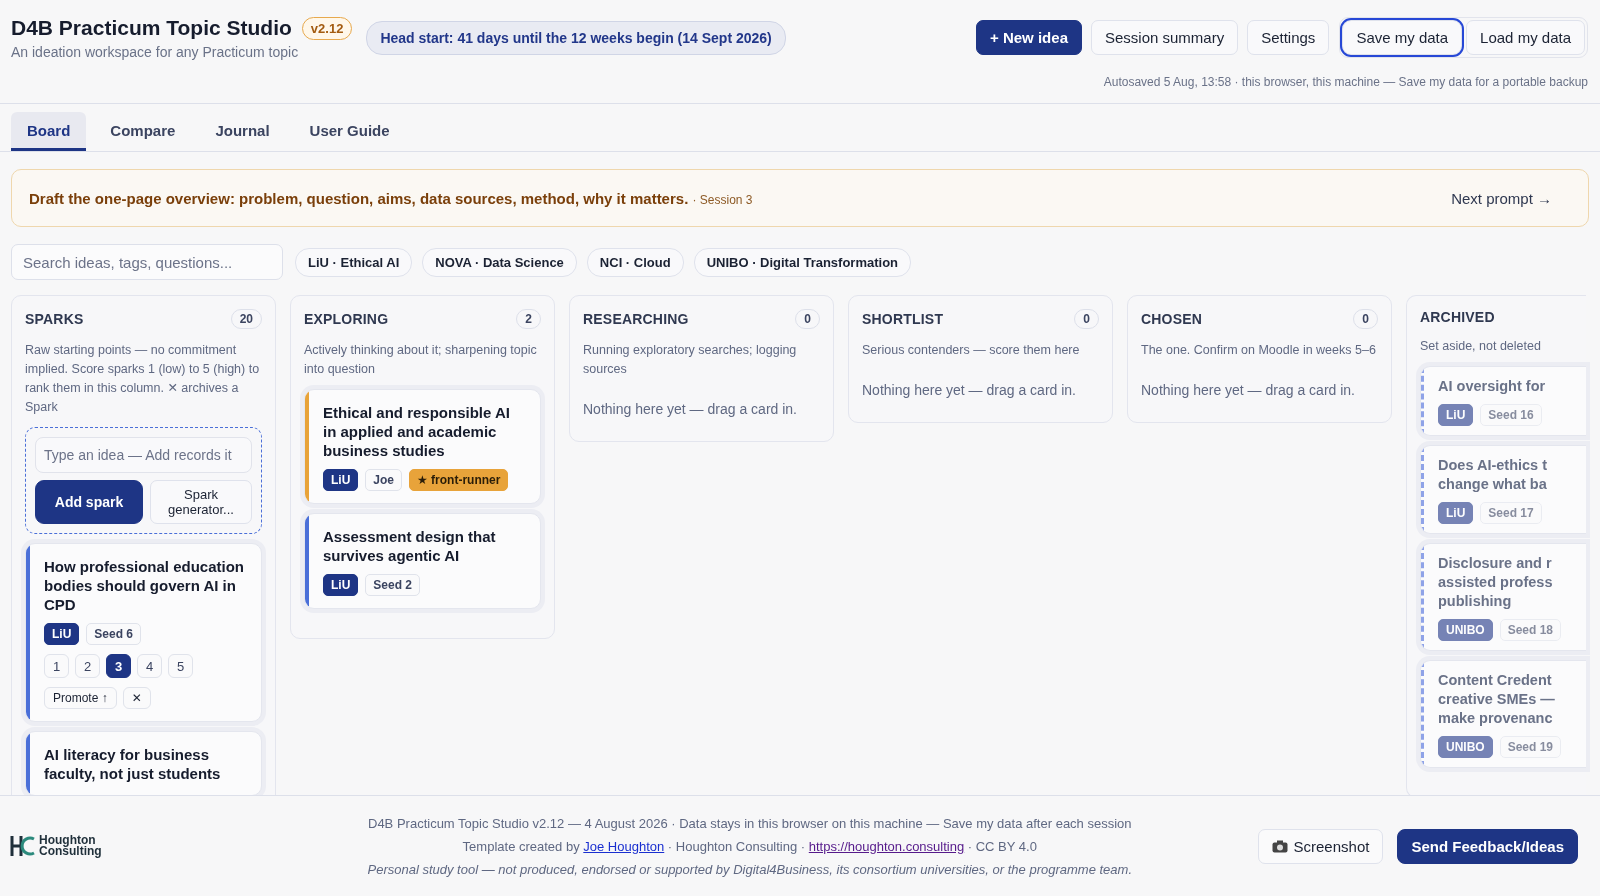 This screenshot has width=1600, height=896. I want to click on app-subtitle: An ideation workspace for any Practicum topic, so click(155, 52).